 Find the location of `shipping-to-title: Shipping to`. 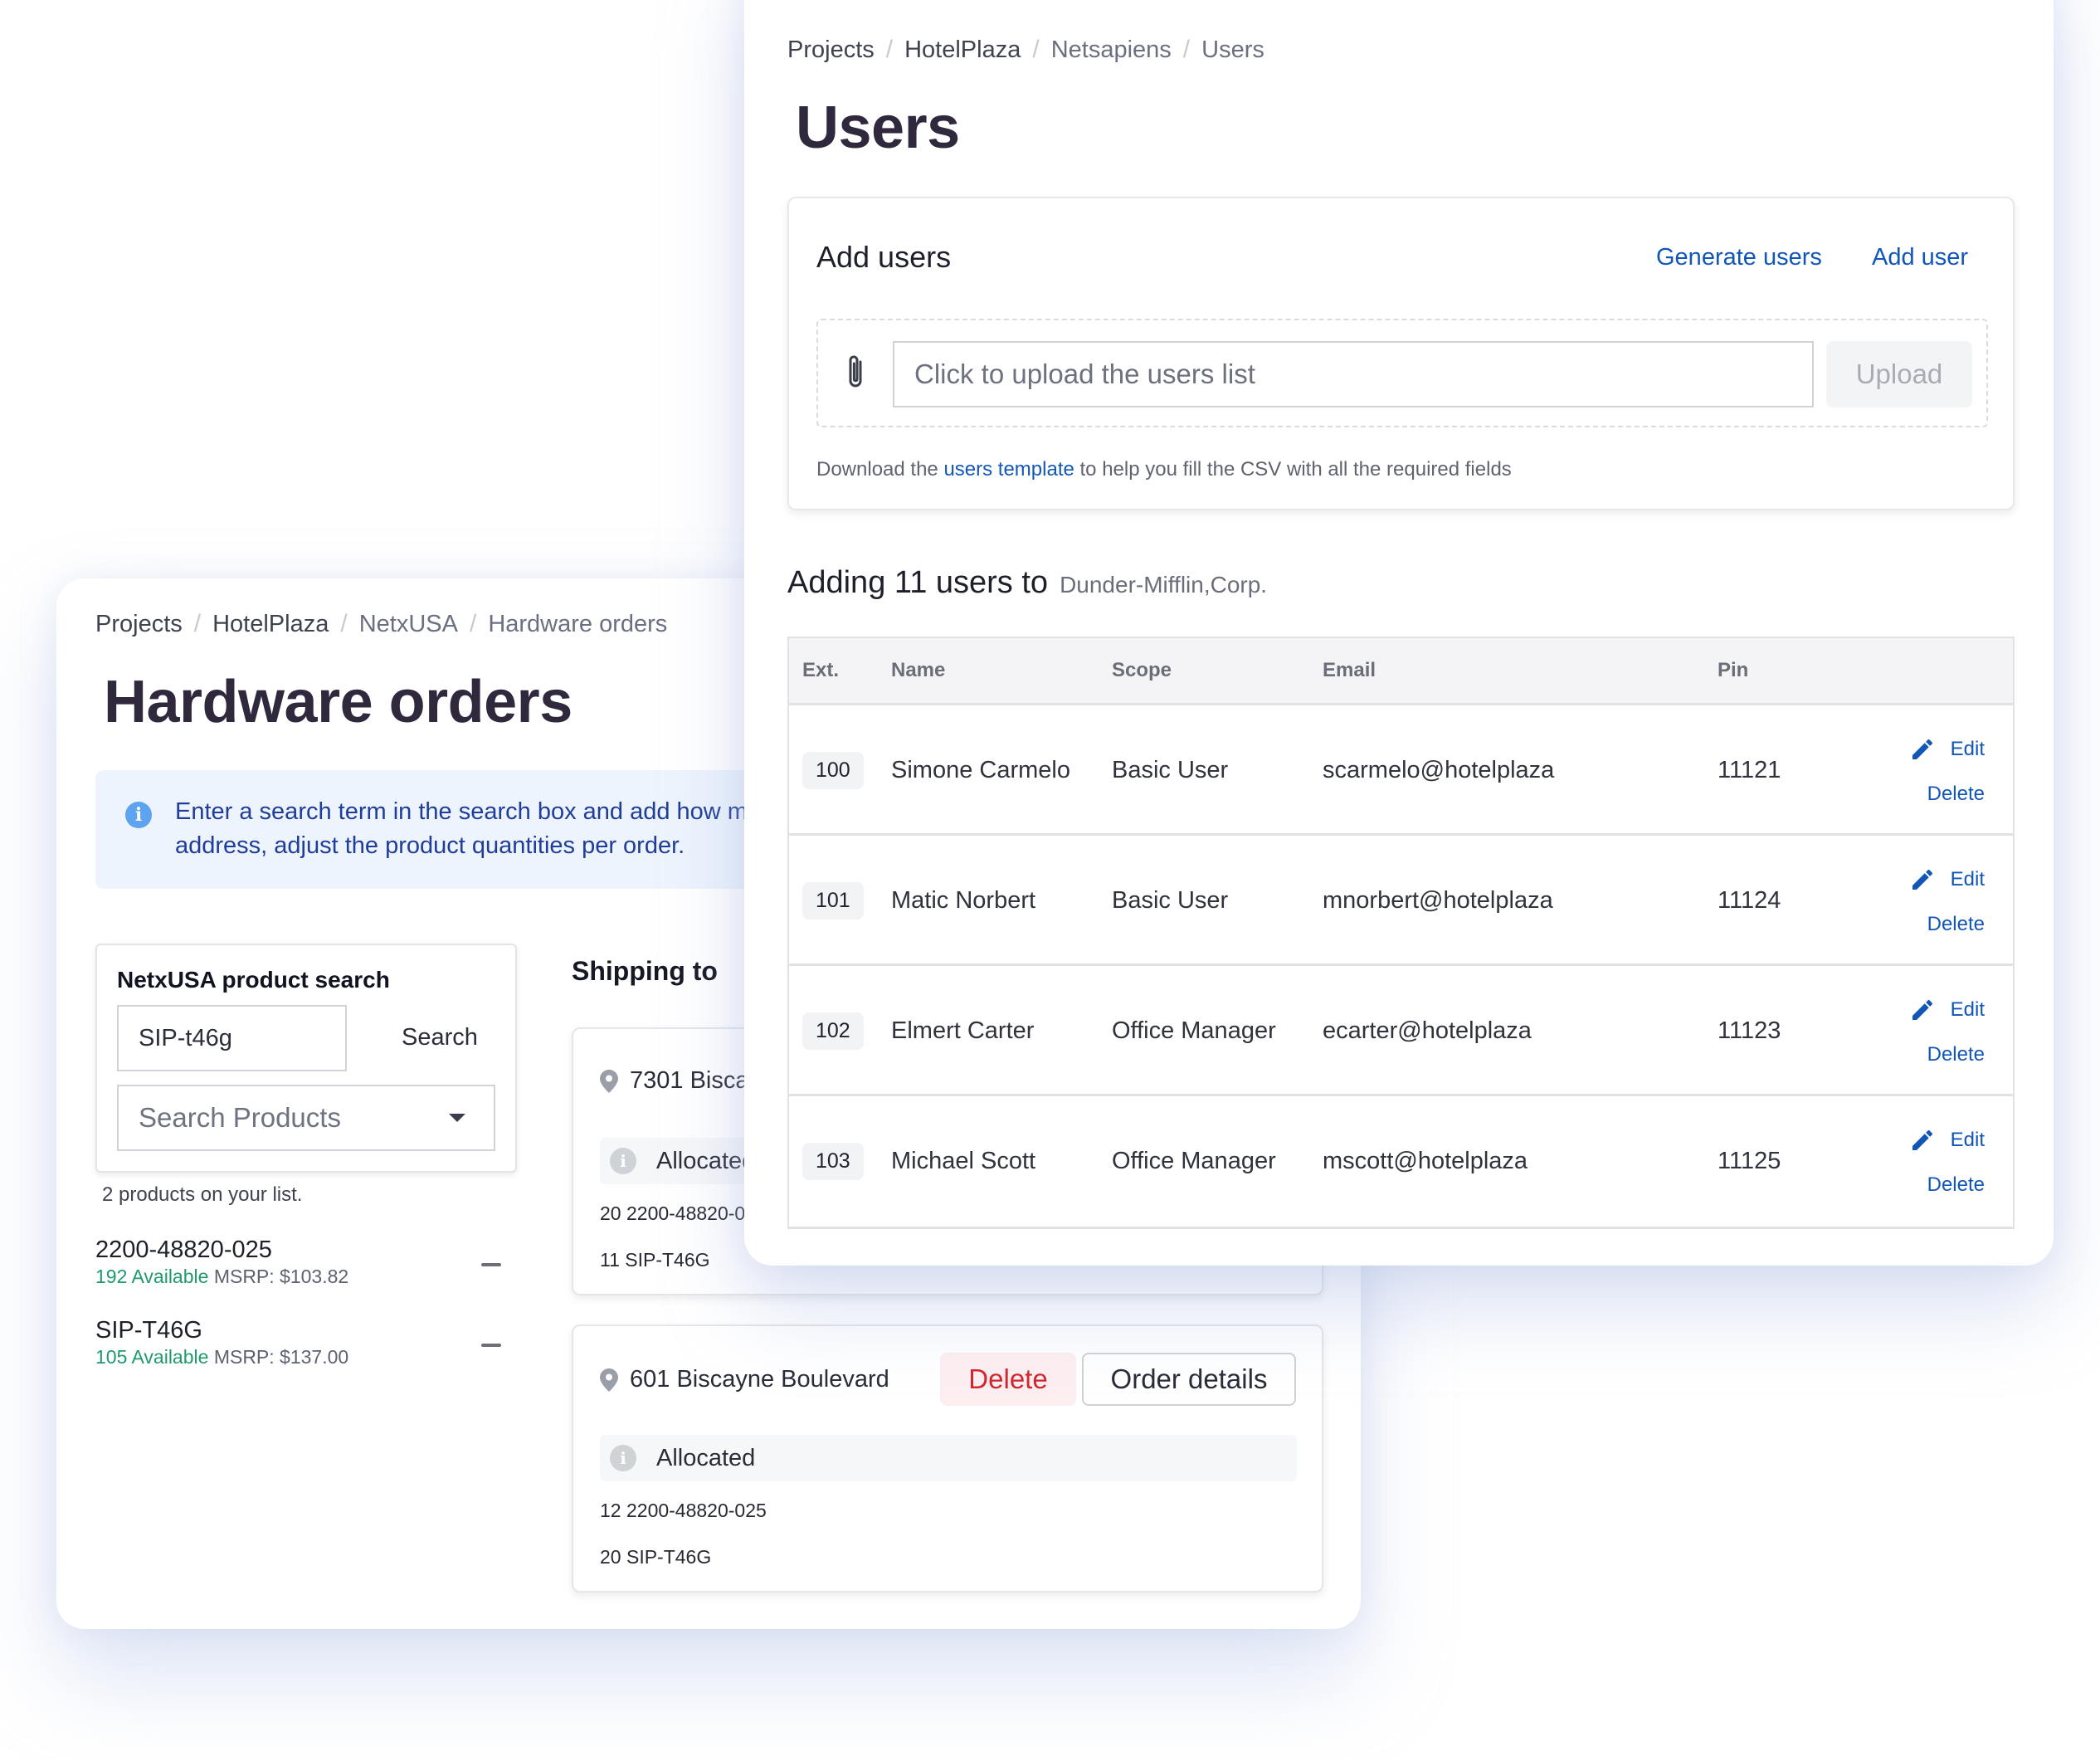

shipping-to-title: Shipping to is located at coordinates (645, 971).